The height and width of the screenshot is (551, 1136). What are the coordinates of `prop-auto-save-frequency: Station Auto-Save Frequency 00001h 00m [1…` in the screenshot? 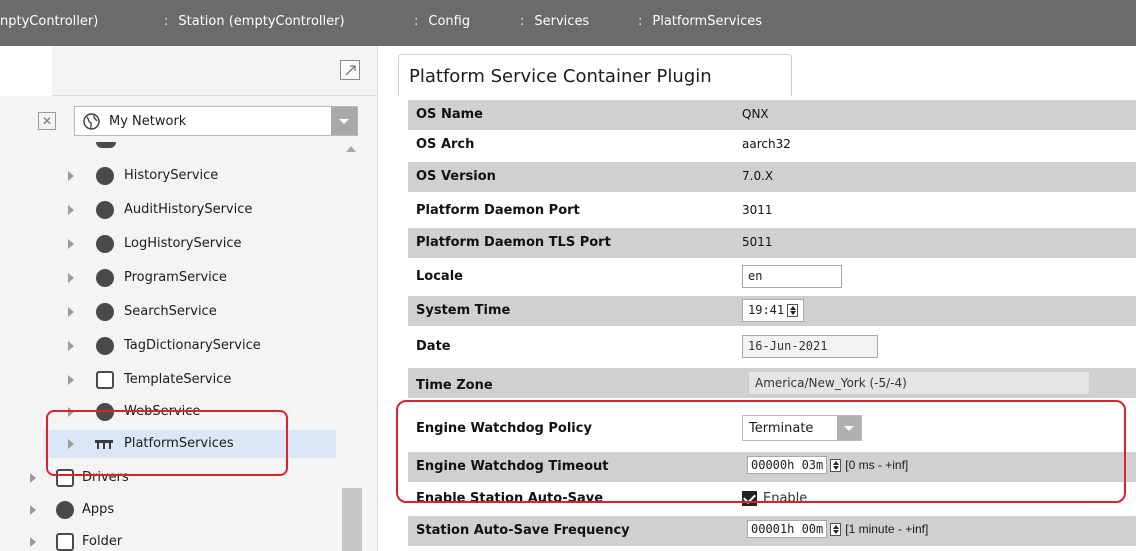 It's located at (772, 531).